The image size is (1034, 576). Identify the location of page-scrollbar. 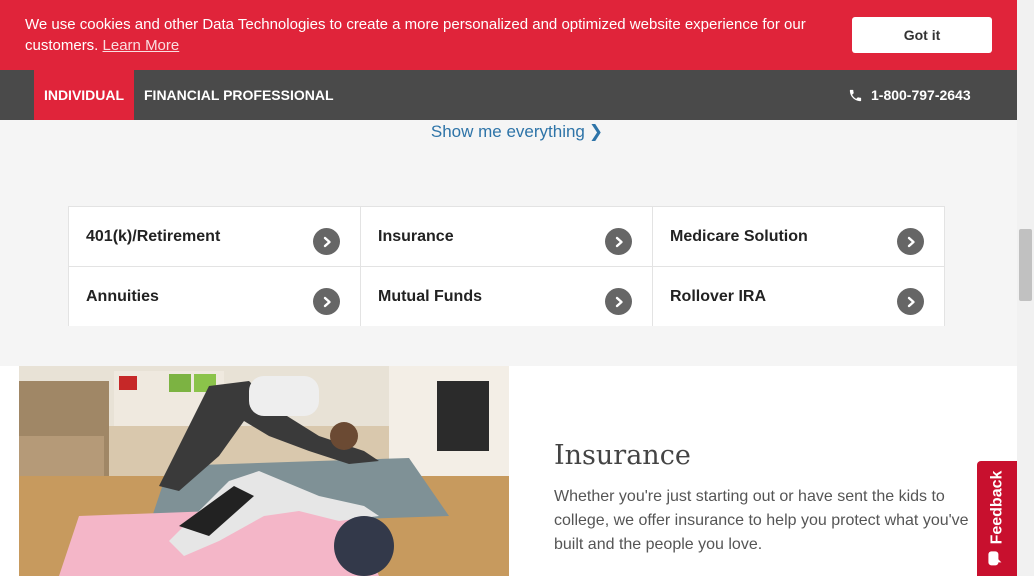
(1025, 288).